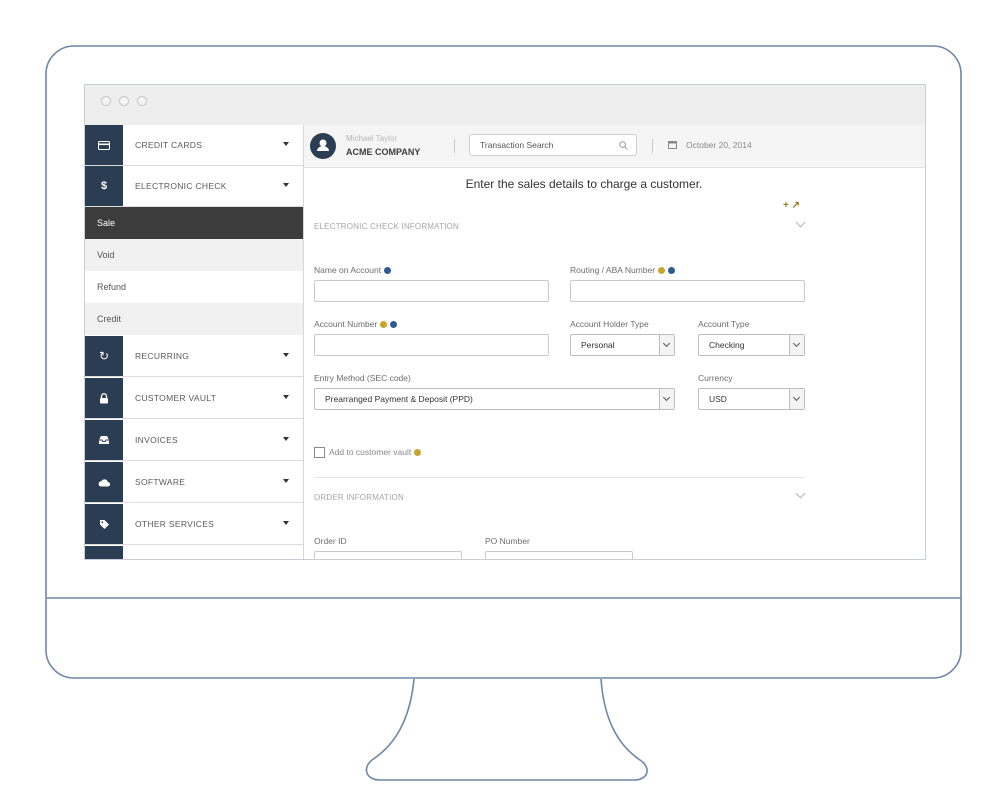  Describe the element at coordinates (175, 524) in the screenshot. I see `sidebar-item-label: OTHER SERVICES` at that location.